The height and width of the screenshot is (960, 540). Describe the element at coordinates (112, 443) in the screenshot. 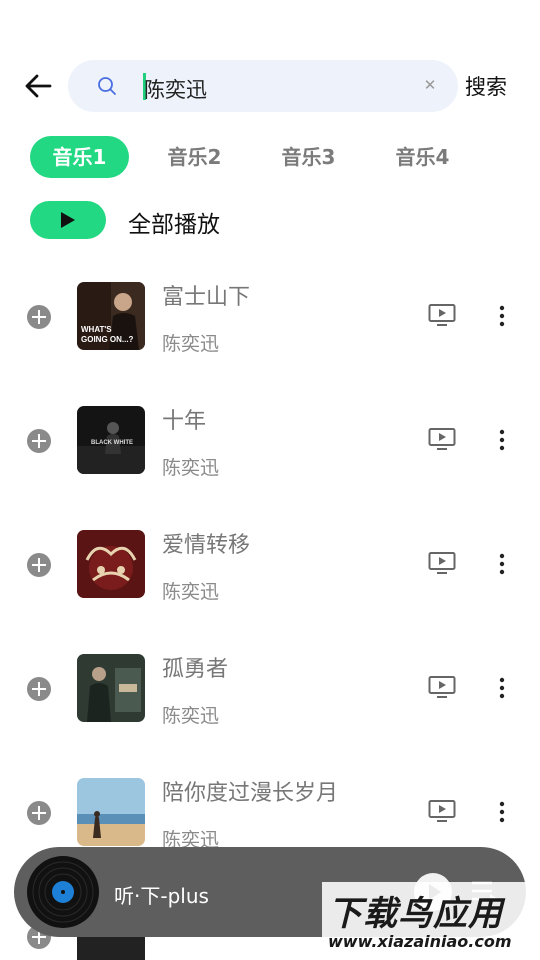

I see `svg-text: BLACK WHITE` at that location.